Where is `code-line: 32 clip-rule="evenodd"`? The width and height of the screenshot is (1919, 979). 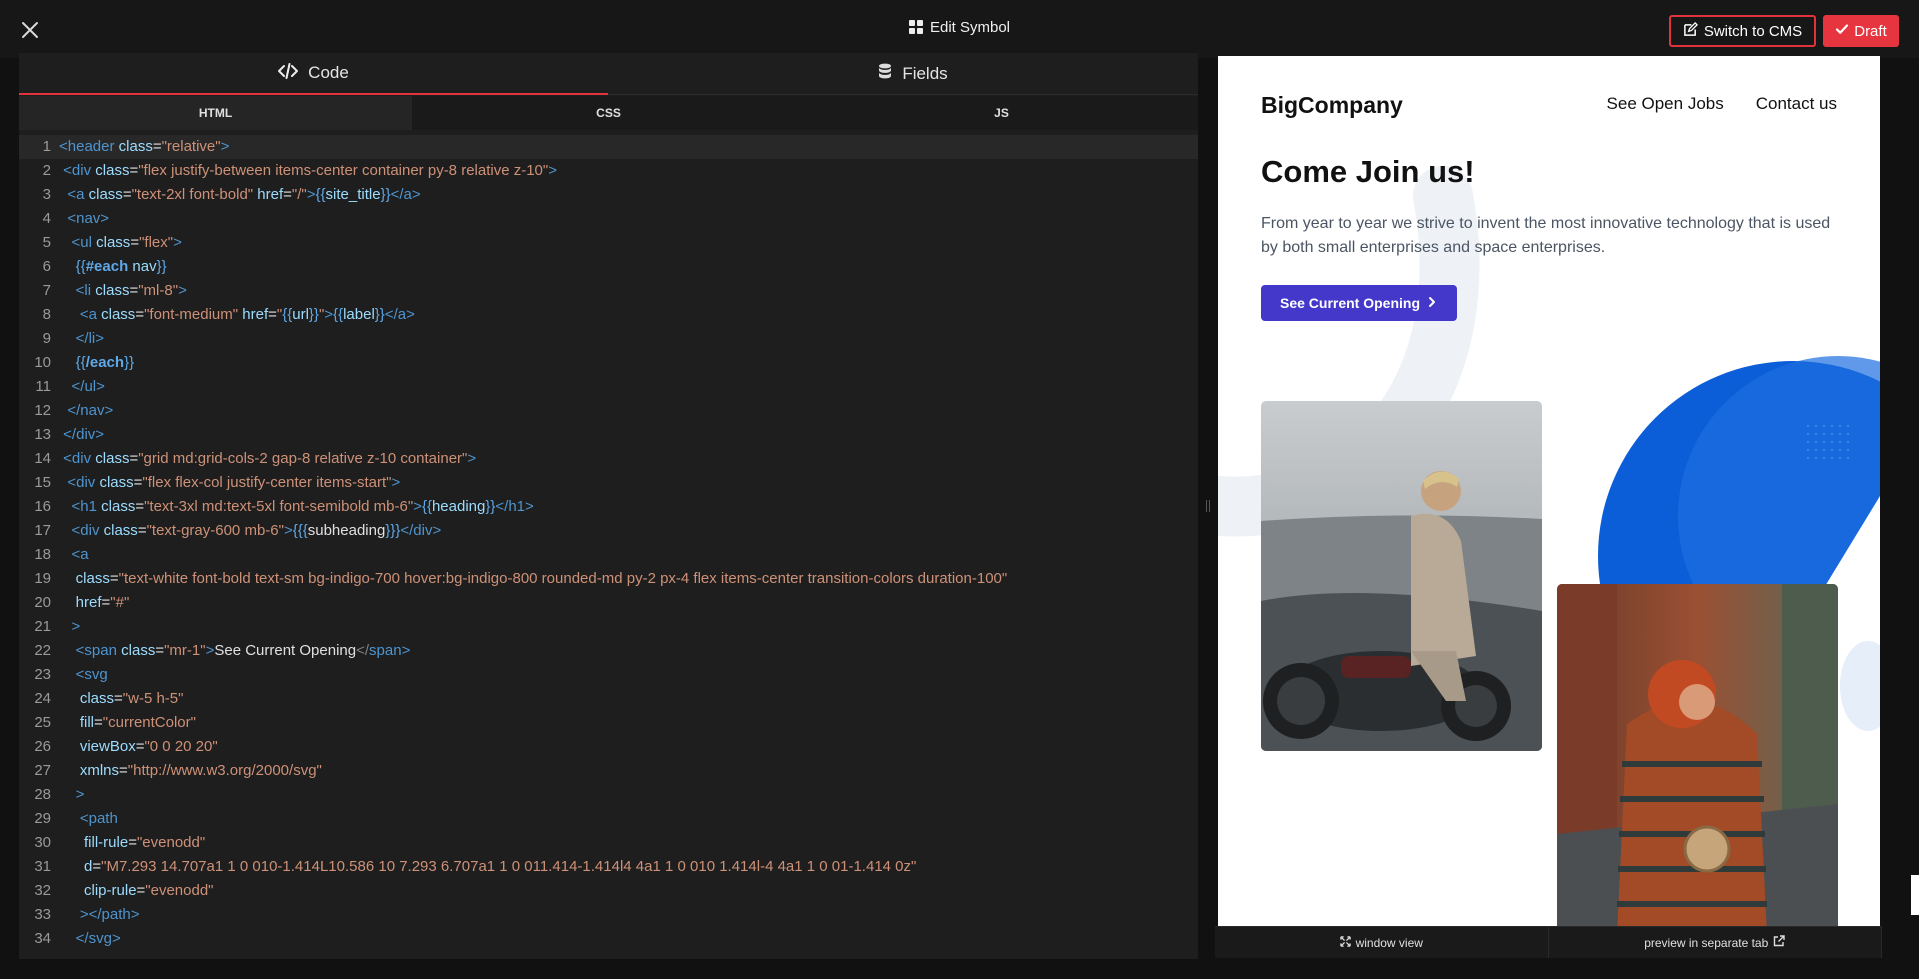
code-line: 32 clip-rule="evenodd" is located at coordinates (608, 891).